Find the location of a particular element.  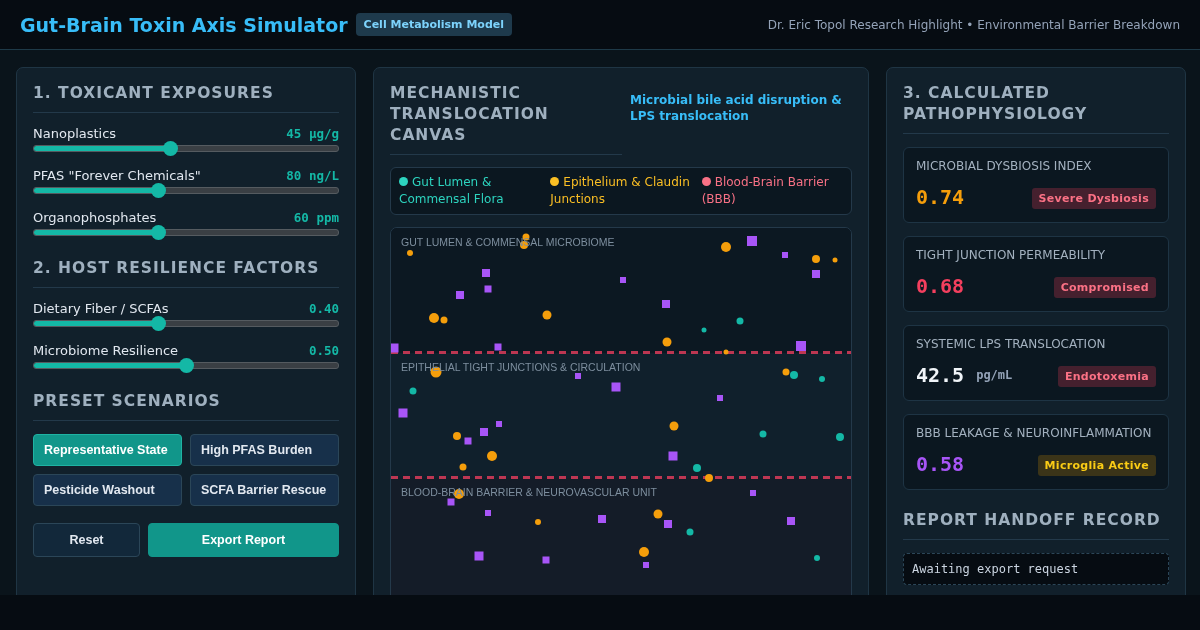

slider-reading: 0.40 is located at coordinates (323, 308).